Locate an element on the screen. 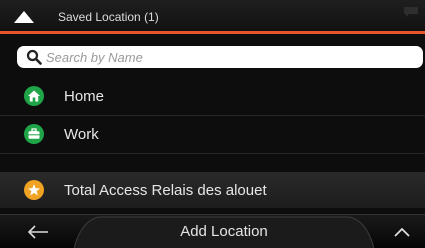  bottom-toolbar: Add Location is located at coordinates (212, 231).